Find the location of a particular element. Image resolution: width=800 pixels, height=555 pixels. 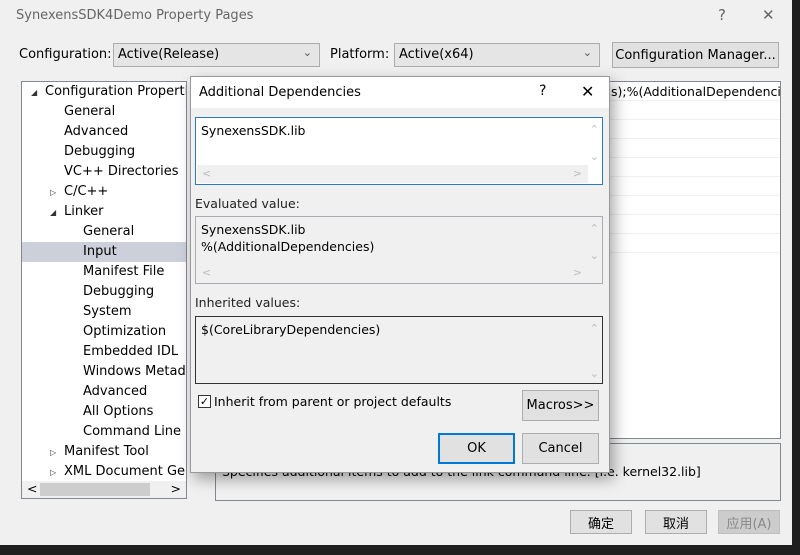

tree-item: Windows Metadata is located at coordinates (104, 372).